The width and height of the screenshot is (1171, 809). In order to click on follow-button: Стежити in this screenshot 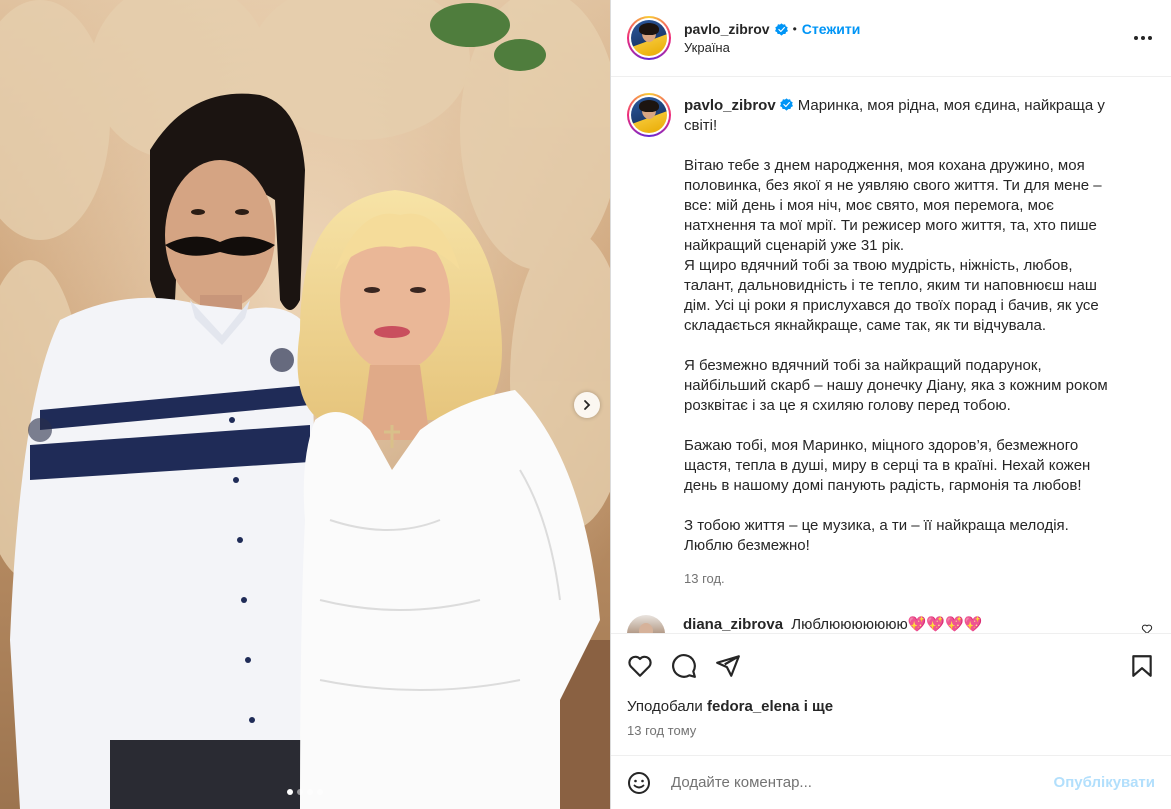, I will do `click(831, 29)`.